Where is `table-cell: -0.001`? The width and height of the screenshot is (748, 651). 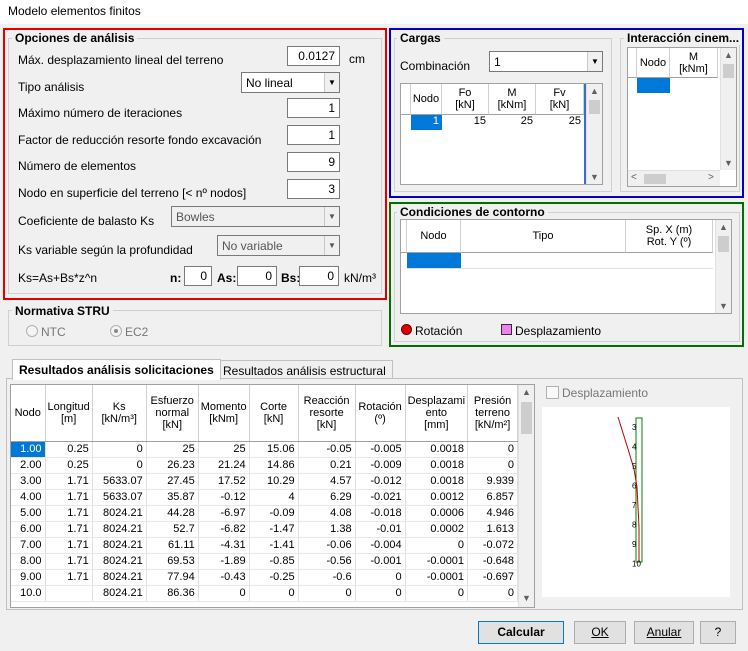 table-cell: -0.001 is located at coordinates (380, 561).